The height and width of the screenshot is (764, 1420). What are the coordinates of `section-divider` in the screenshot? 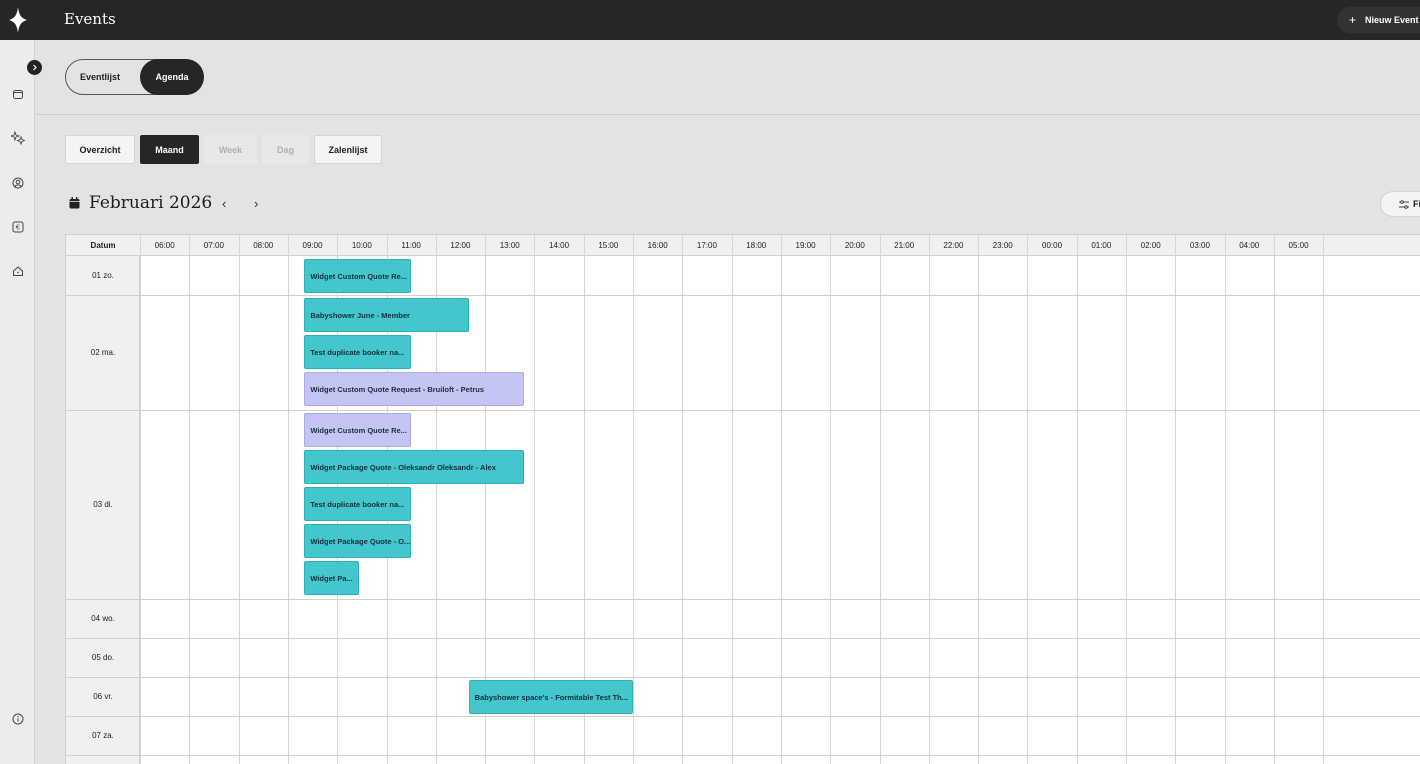 It's located at (727, 114).